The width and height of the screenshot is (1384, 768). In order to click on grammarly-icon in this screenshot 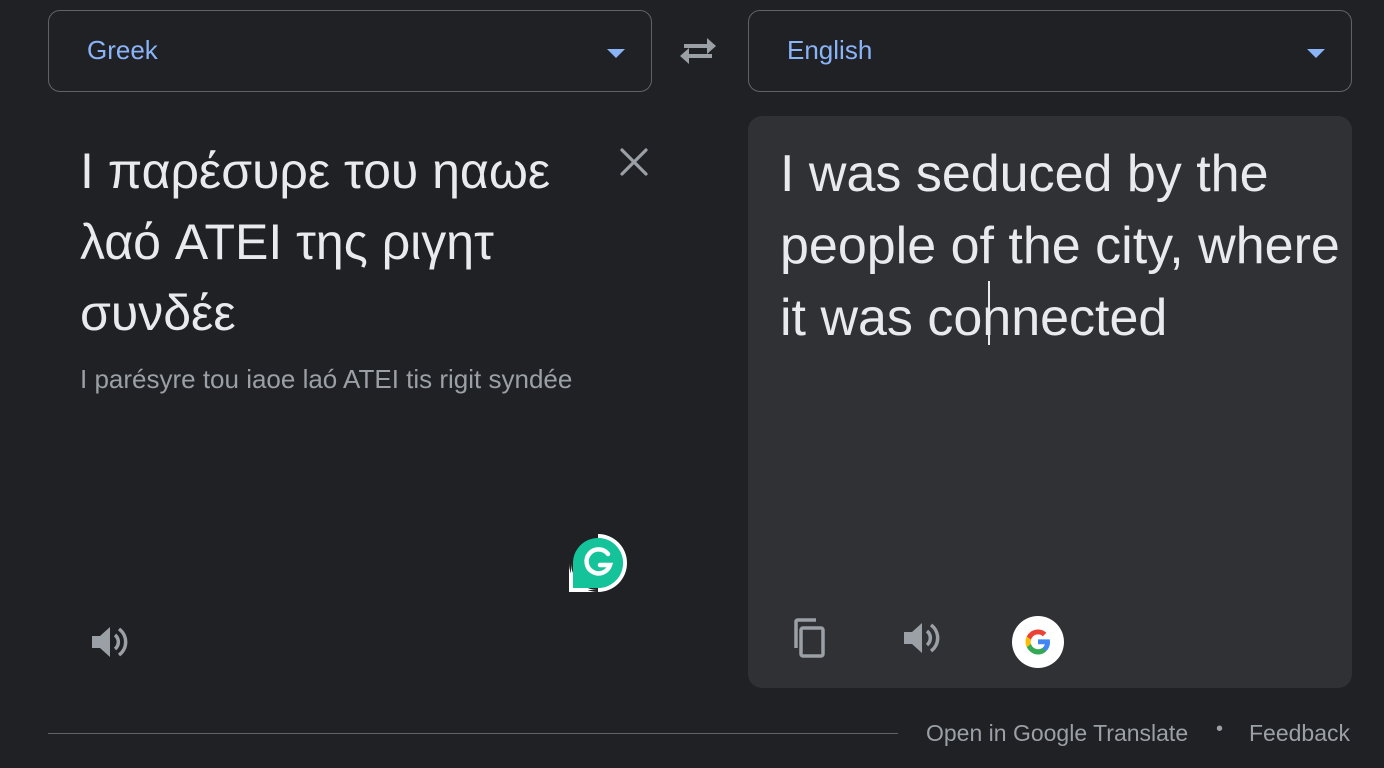, I will do `click(598, 563)`.